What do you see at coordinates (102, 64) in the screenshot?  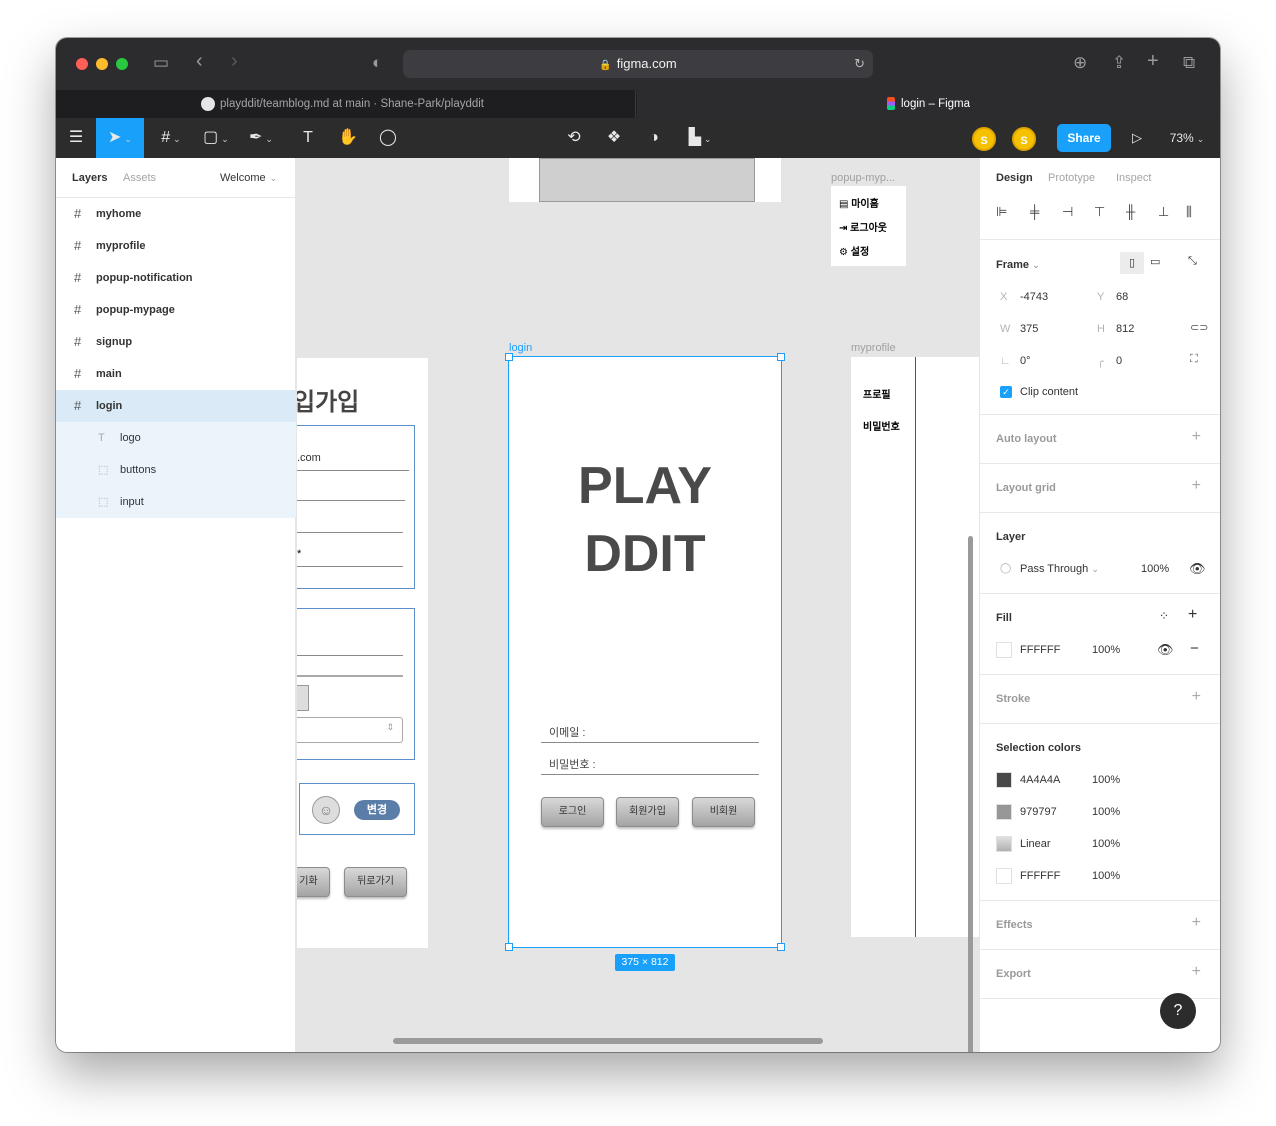 I see `minimize-window-button` at bounding box center [102, 64].